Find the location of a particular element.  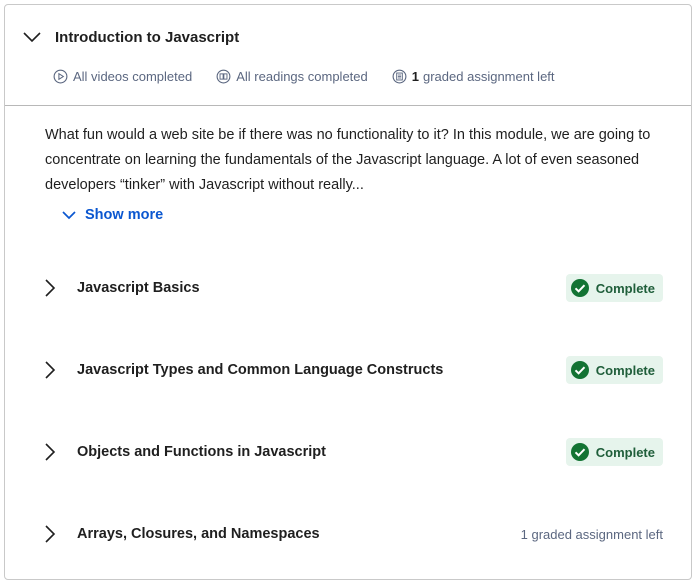

graded-assignment-note: 1 graded assignment left is located at coordinates (591, 534).